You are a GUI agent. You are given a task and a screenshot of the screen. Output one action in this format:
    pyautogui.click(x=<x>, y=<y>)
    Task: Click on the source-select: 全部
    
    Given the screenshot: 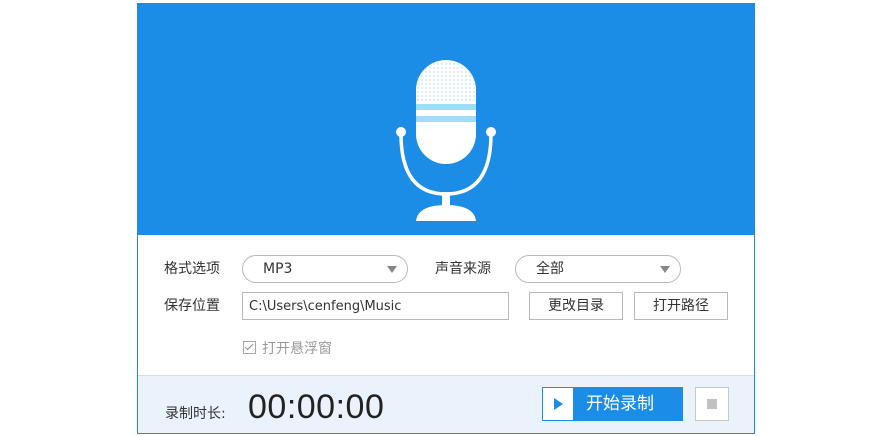 What is the action you would take?
    pyautogui.click(x=598, y=269)
    